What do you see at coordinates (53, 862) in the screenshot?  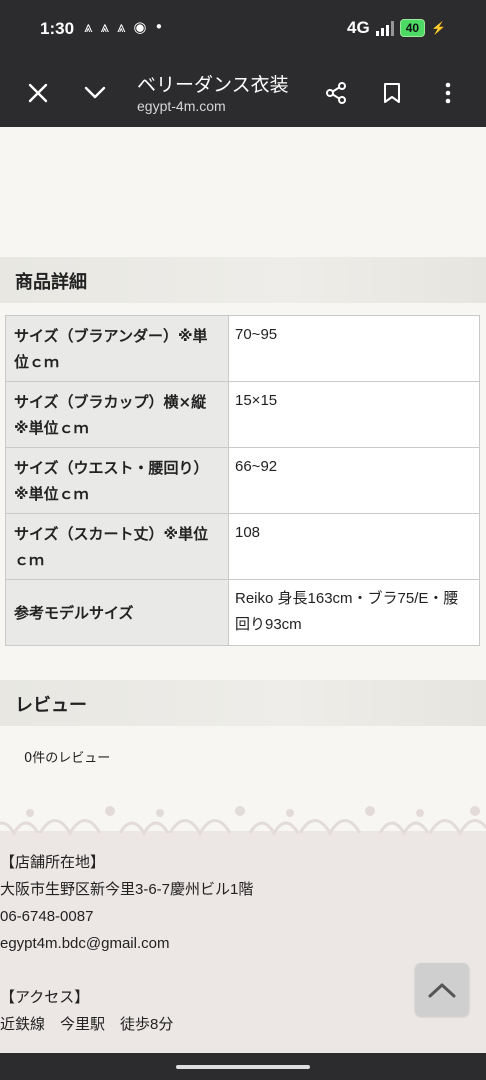 I see `store-heading: 【店舗所在地】` at bounding box center [53, 862].